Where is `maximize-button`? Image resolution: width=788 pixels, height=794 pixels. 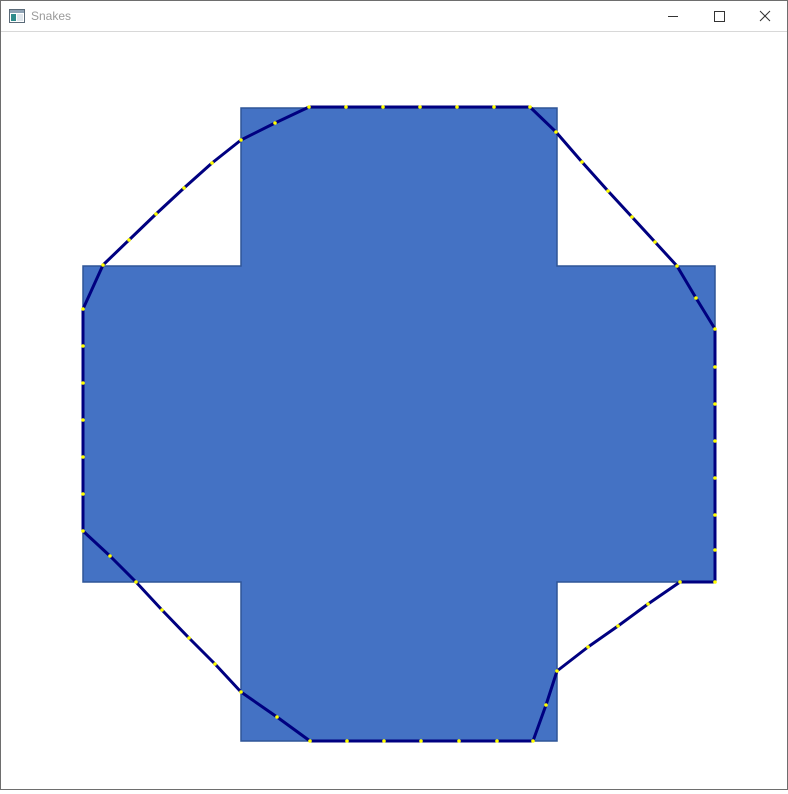 maximize-button is located at coordinates (719, 16).